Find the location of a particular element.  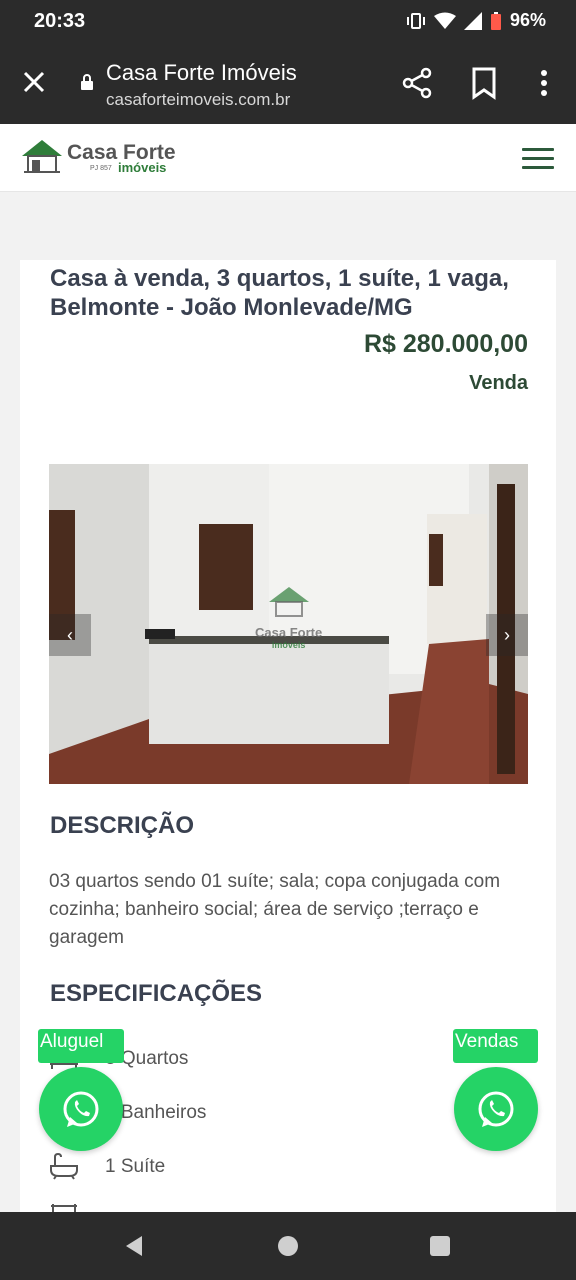

photo-next-button: › is located at coordinates (507, 635).